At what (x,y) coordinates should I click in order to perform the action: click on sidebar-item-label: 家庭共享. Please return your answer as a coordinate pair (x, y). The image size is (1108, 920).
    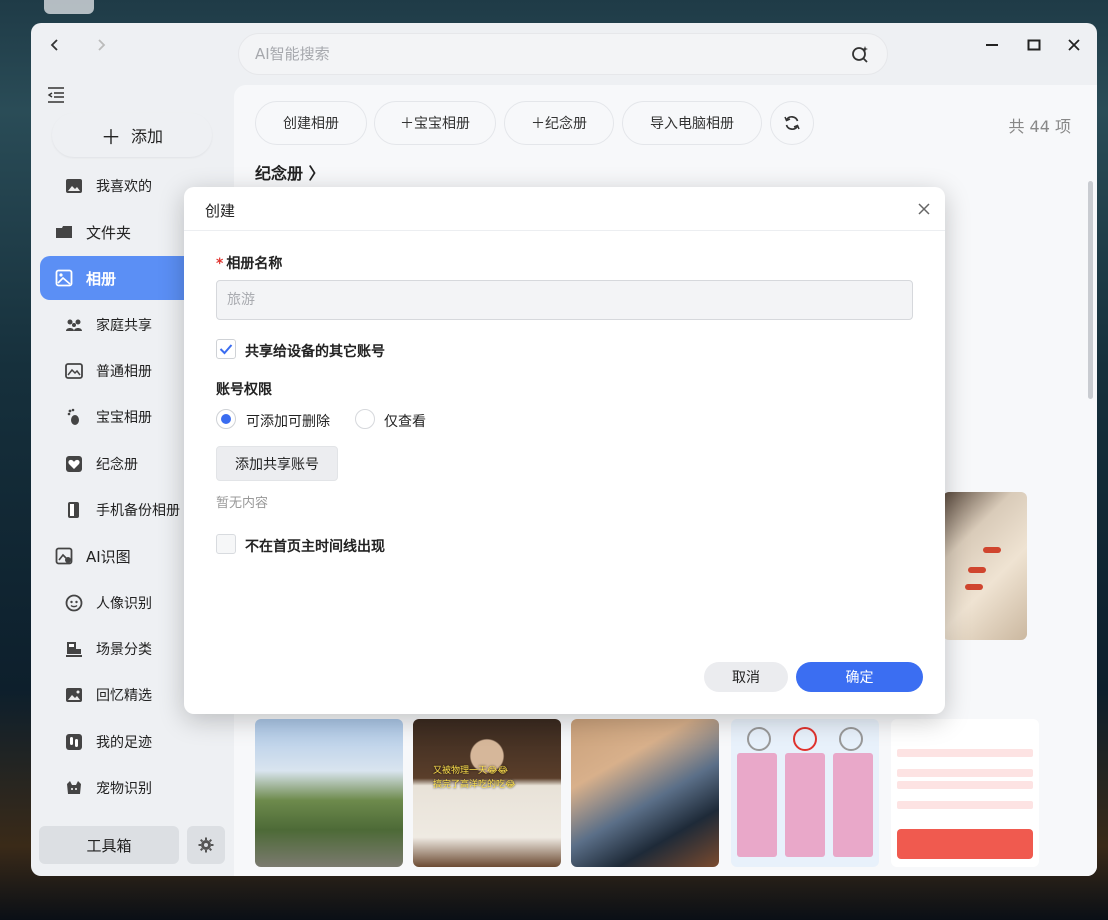
    Looking at the image, I should click on (124, 326).